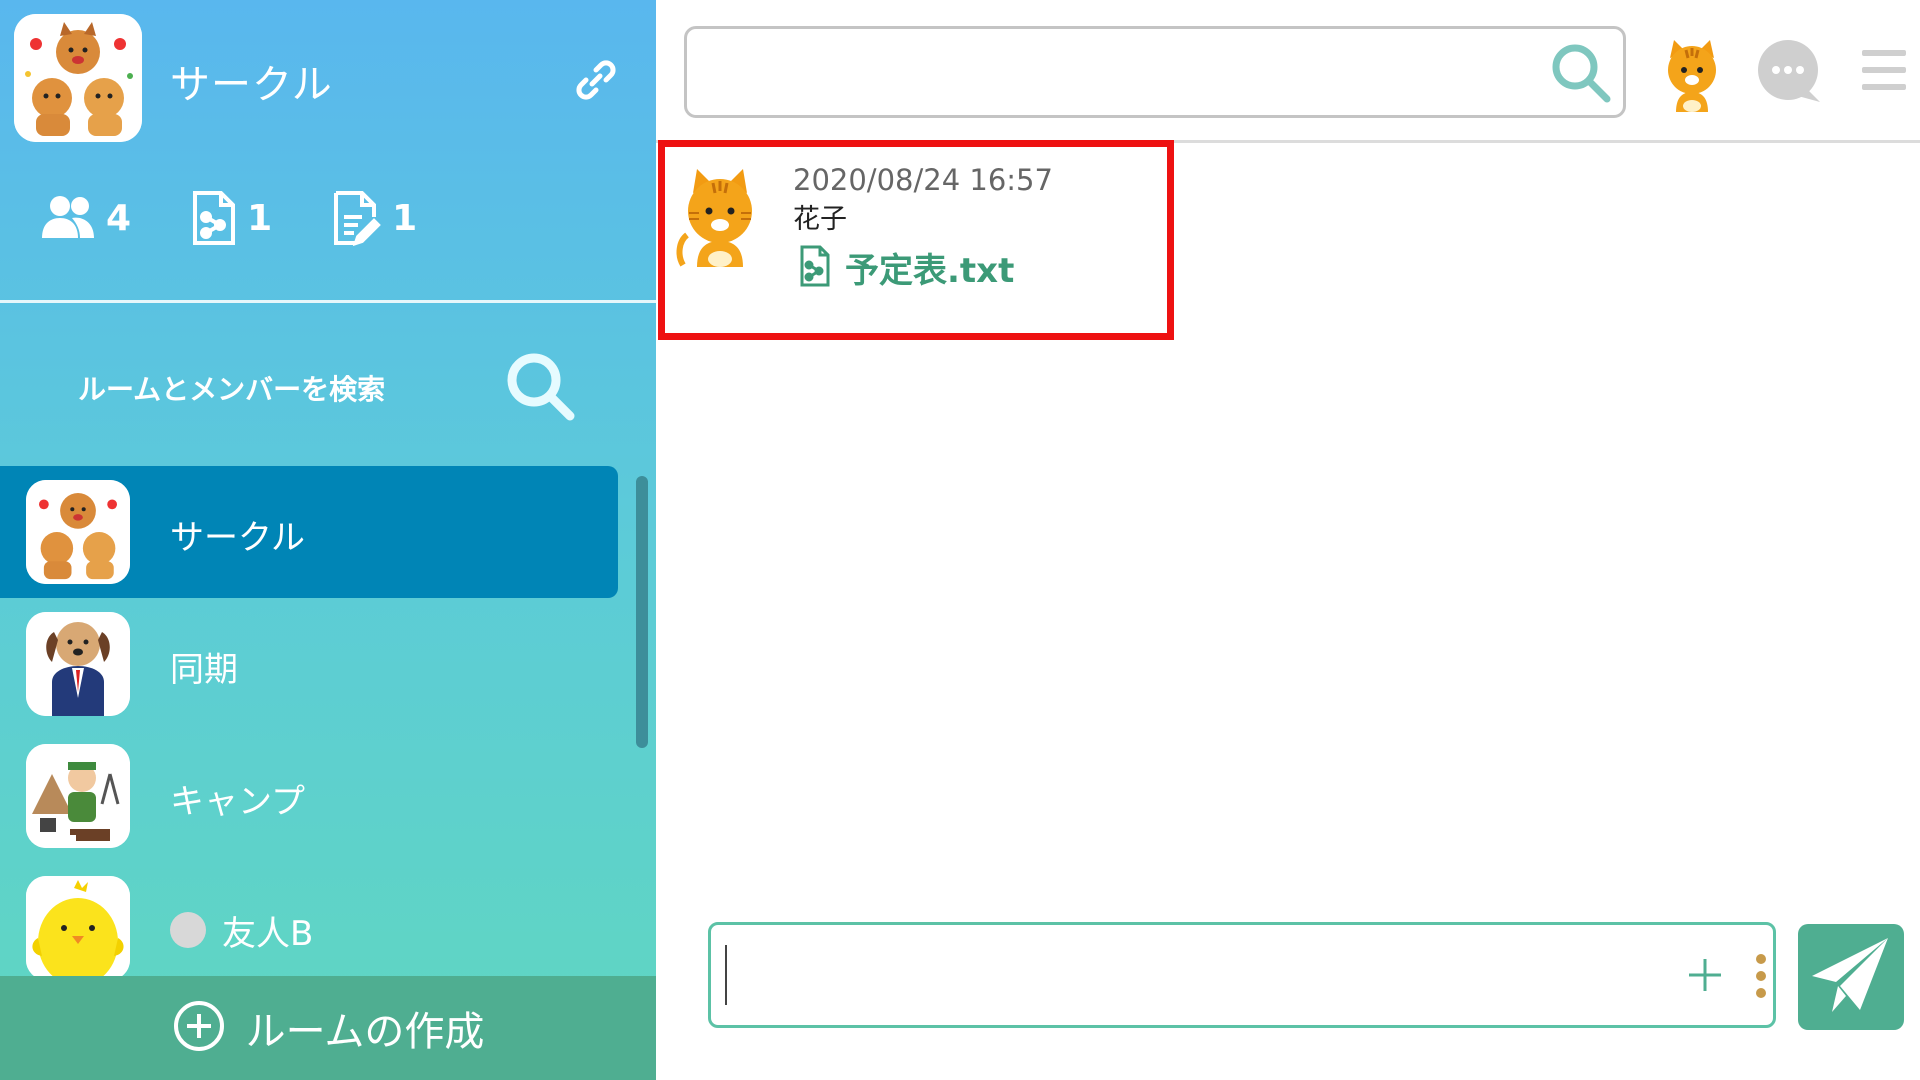 The width and height of the screenshot is (1920, 1080). What do you see at coordinates (642, 612) in the screenshot?
I see `room-list-scrollbar` at bounding box center [642, 612].